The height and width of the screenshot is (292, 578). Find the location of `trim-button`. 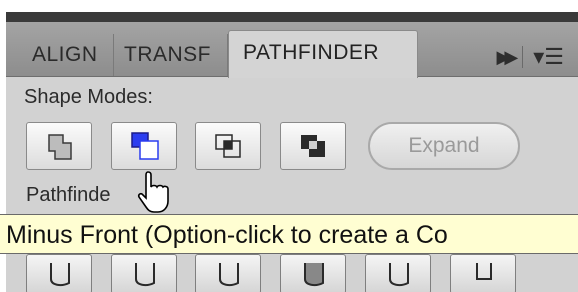

trim-button is located at coordinates (144, 273).